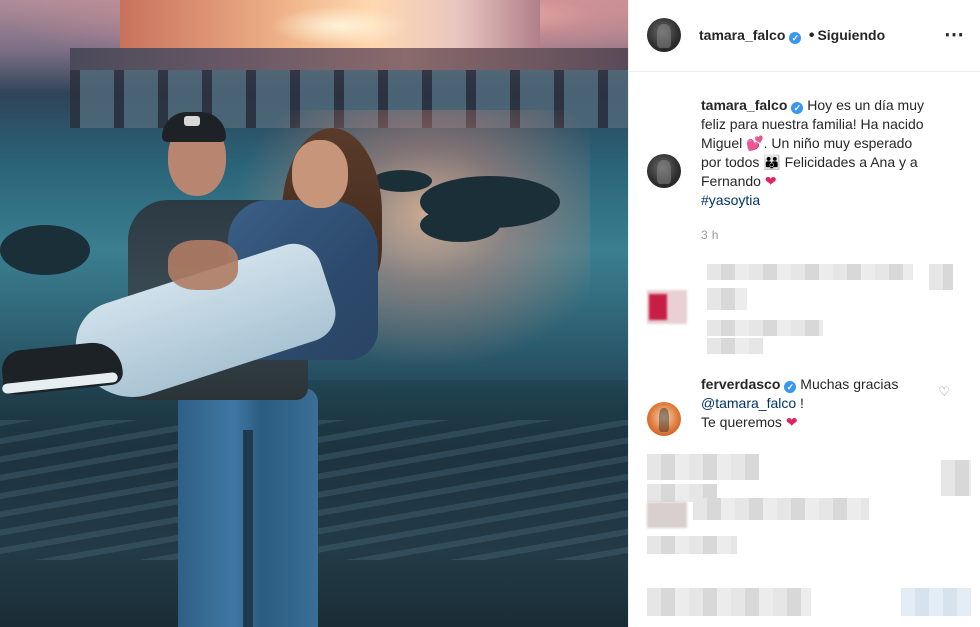  What do you see at coordinates (658, 307) in the screenshot?
I see `blurred-avatar-red` at bounding box center [658, 307].